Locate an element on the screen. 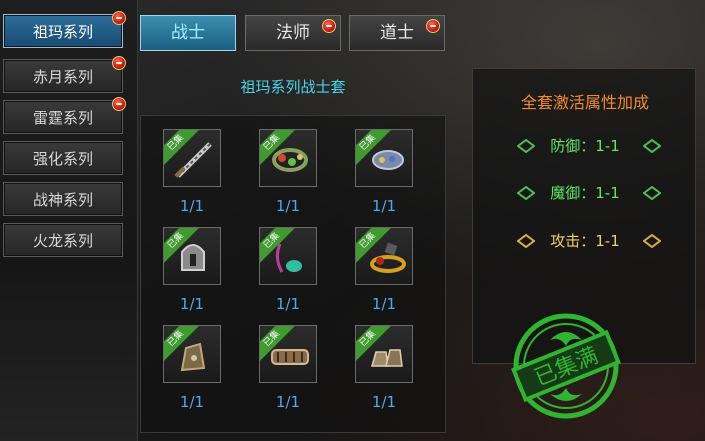 The width and height of the screenshot is (705, 441). stat-row-defense: 防御：1-1 is located at coordinates (585, 146).